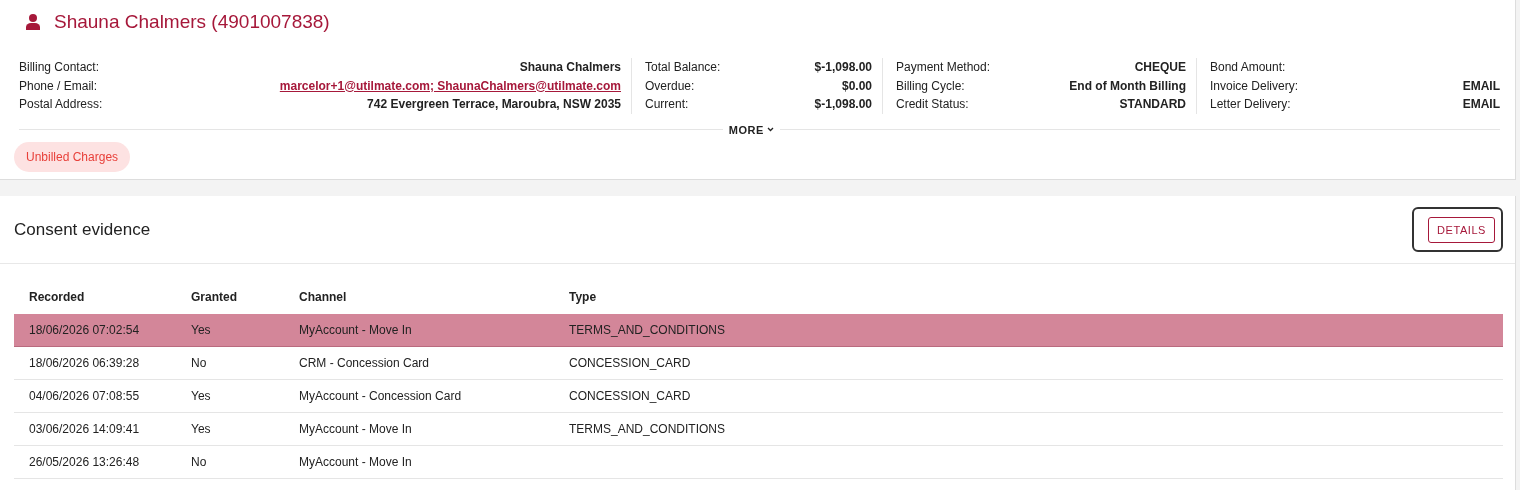  What do you see at coordinates (1254, 86) in the screenshot?
I see `field-label: Invoice Delivery:` at bounding box center [1254, 86].